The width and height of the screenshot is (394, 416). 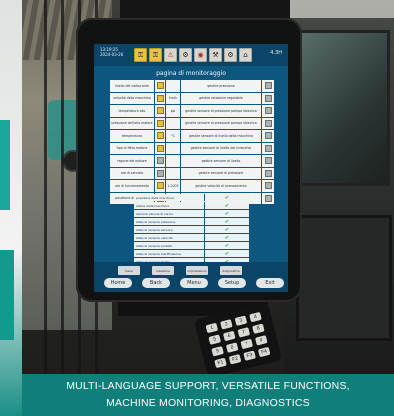 What do you see at coordinates (249, 355) in the screenshot?
I see `keypad-key: F3` at bounding box center [249, 355].